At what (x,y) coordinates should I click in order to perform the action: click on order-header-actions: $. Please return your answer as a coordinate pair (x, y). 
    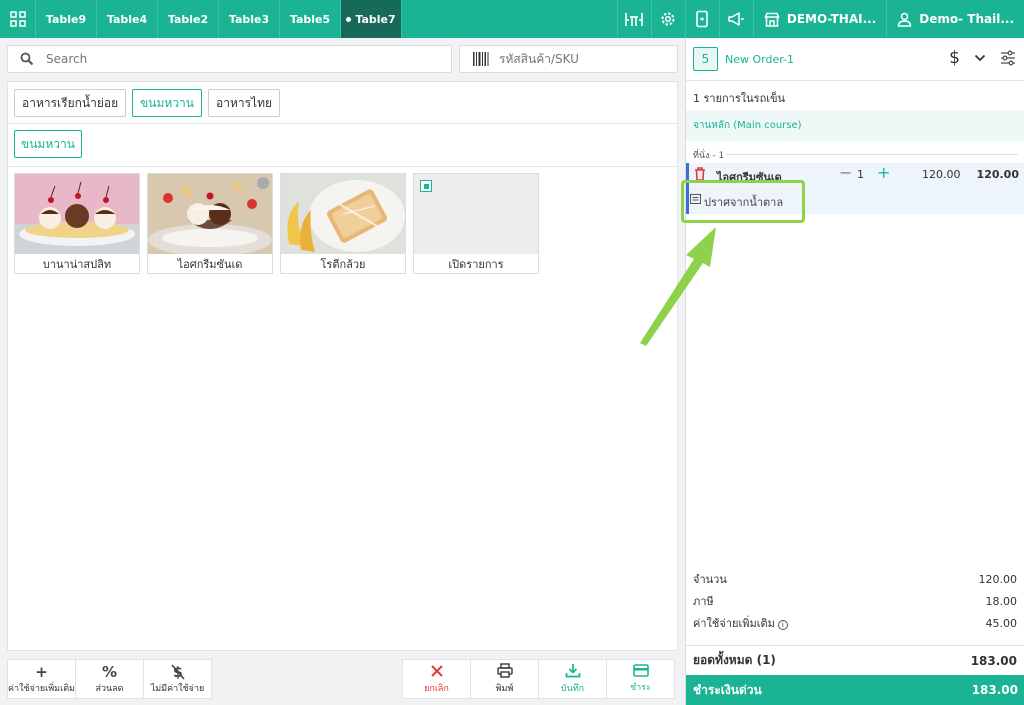
    Looking at the image, I should click on (982, 58).